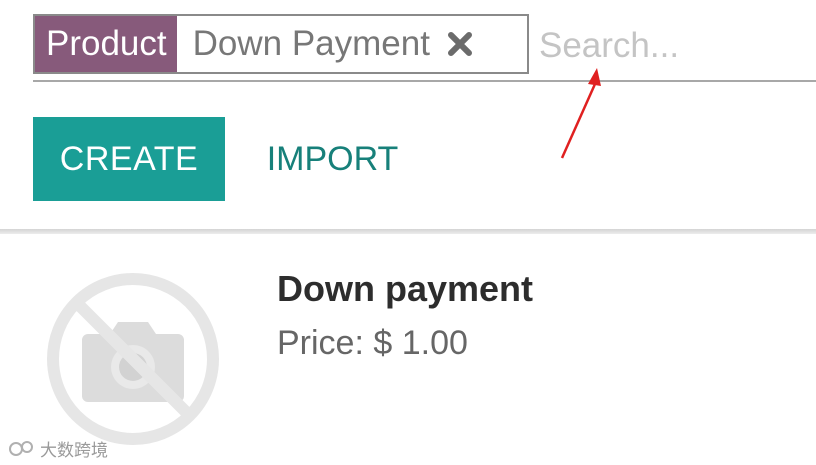  I want to click on no-image-camera-icon, so click(133, 359).